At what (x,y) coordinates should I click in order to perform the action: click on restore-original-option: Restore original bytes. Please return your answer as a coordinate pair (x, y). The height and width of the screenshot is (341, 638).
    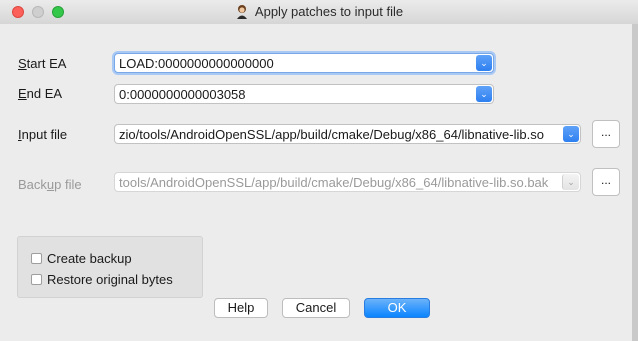
    Looking at the image, I should click on (102, 279).